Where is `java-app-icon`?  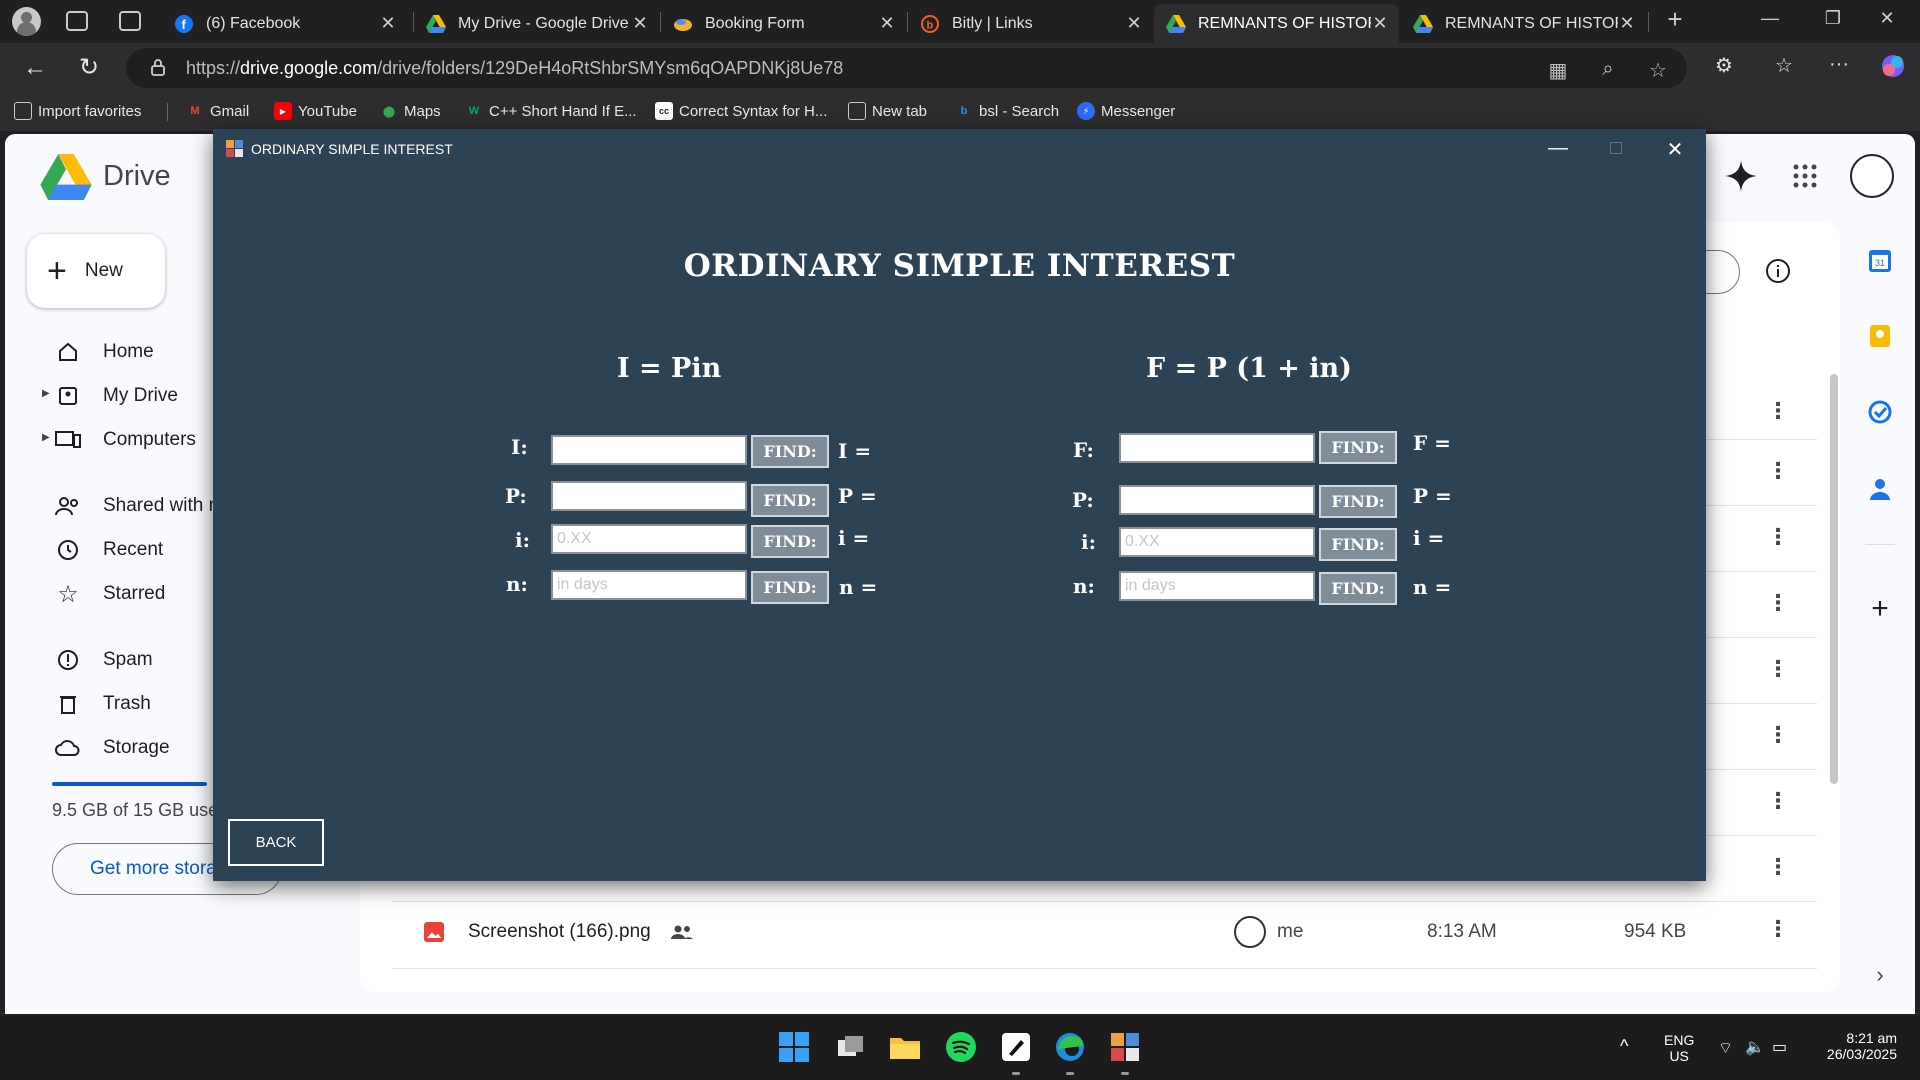 java-app-icon is located at coordinates (1125, 1047).